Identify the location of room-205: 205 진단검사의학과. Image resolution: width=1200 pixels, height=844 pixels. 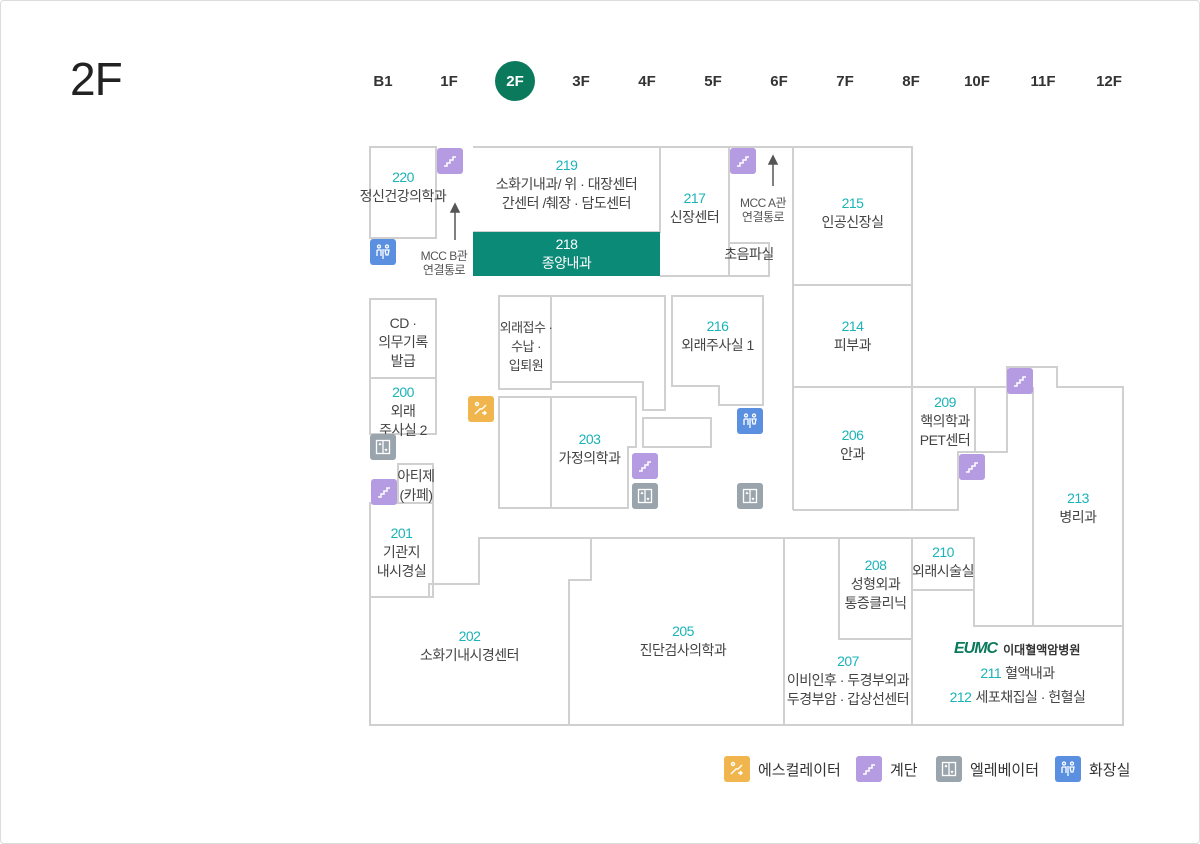
(683, 641).